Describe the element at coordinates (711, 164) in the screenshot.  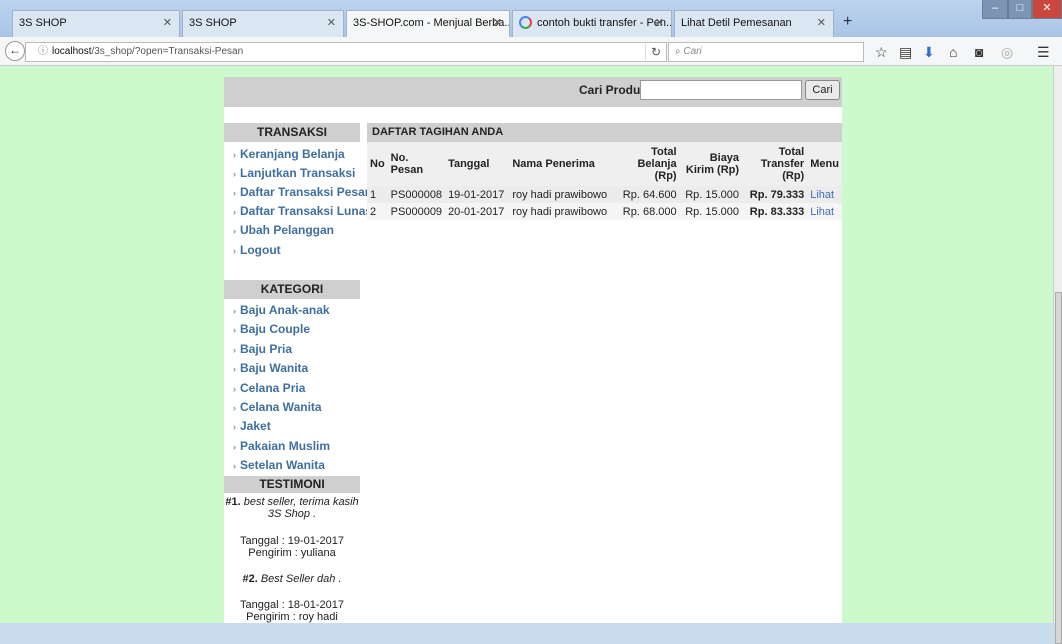
I see `column-header: Biaya Kirim (Rp)` at that location.